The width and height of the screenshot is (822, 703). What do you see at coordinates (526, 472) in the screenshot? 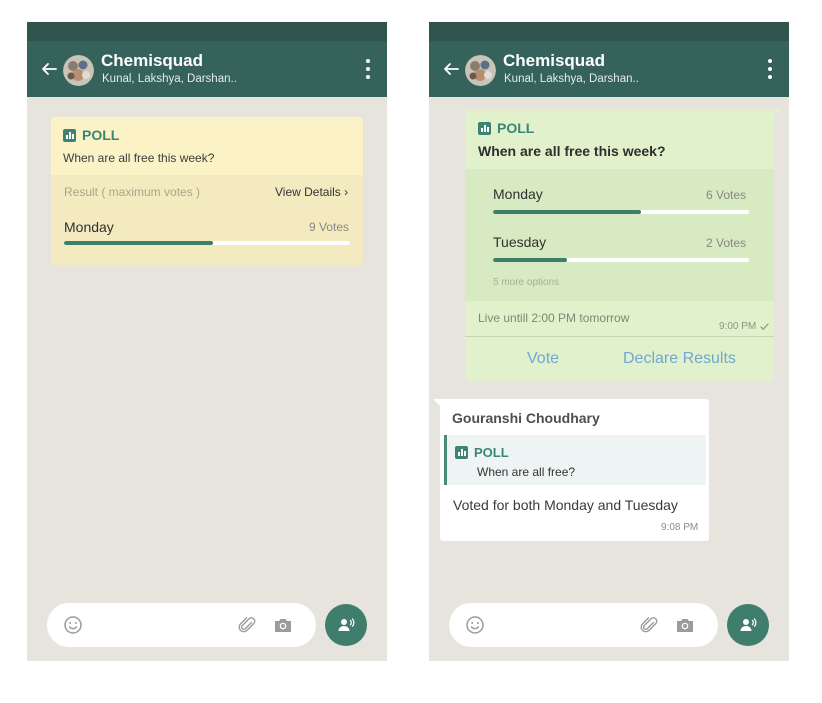
I see `quoted-poll-question: When are all free?` at bounding box center [526, 472].